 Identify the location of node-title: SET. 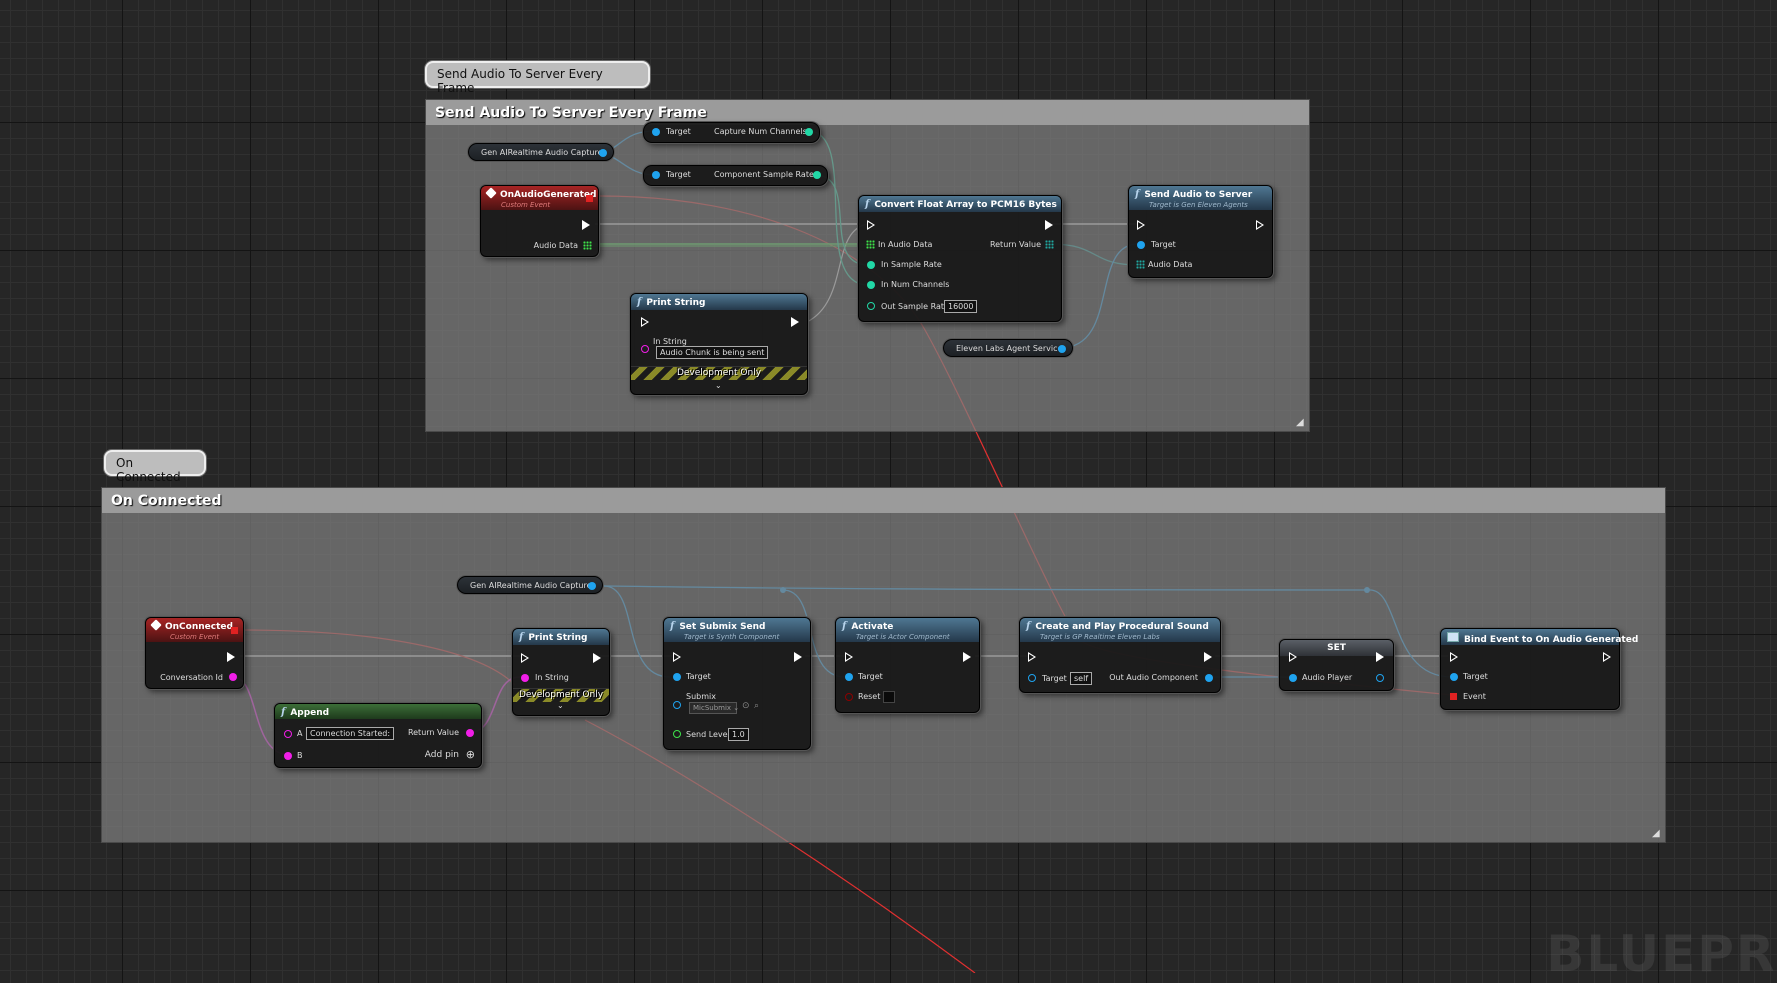
(1336, 648).